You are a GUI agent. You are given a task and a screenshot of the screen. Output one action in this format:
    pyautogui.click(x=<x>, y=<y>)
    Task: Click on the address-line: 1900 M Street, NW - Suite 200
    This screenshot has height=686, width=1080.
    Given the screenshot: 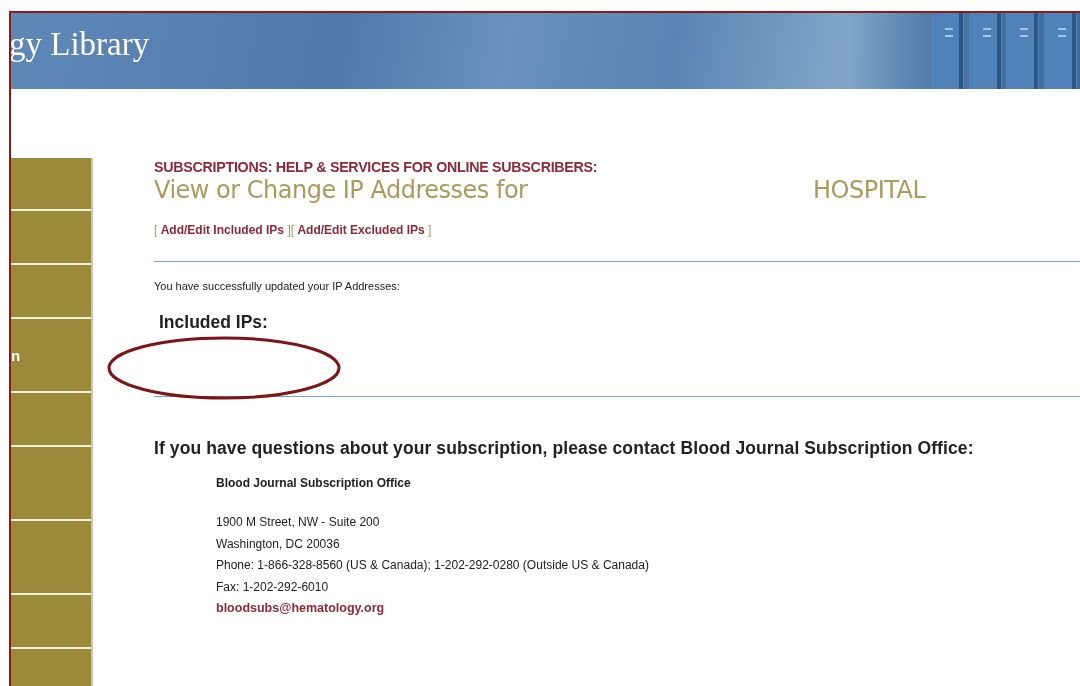 What is the action you would take?
    pyautogui.click(x=298, y=522)
    